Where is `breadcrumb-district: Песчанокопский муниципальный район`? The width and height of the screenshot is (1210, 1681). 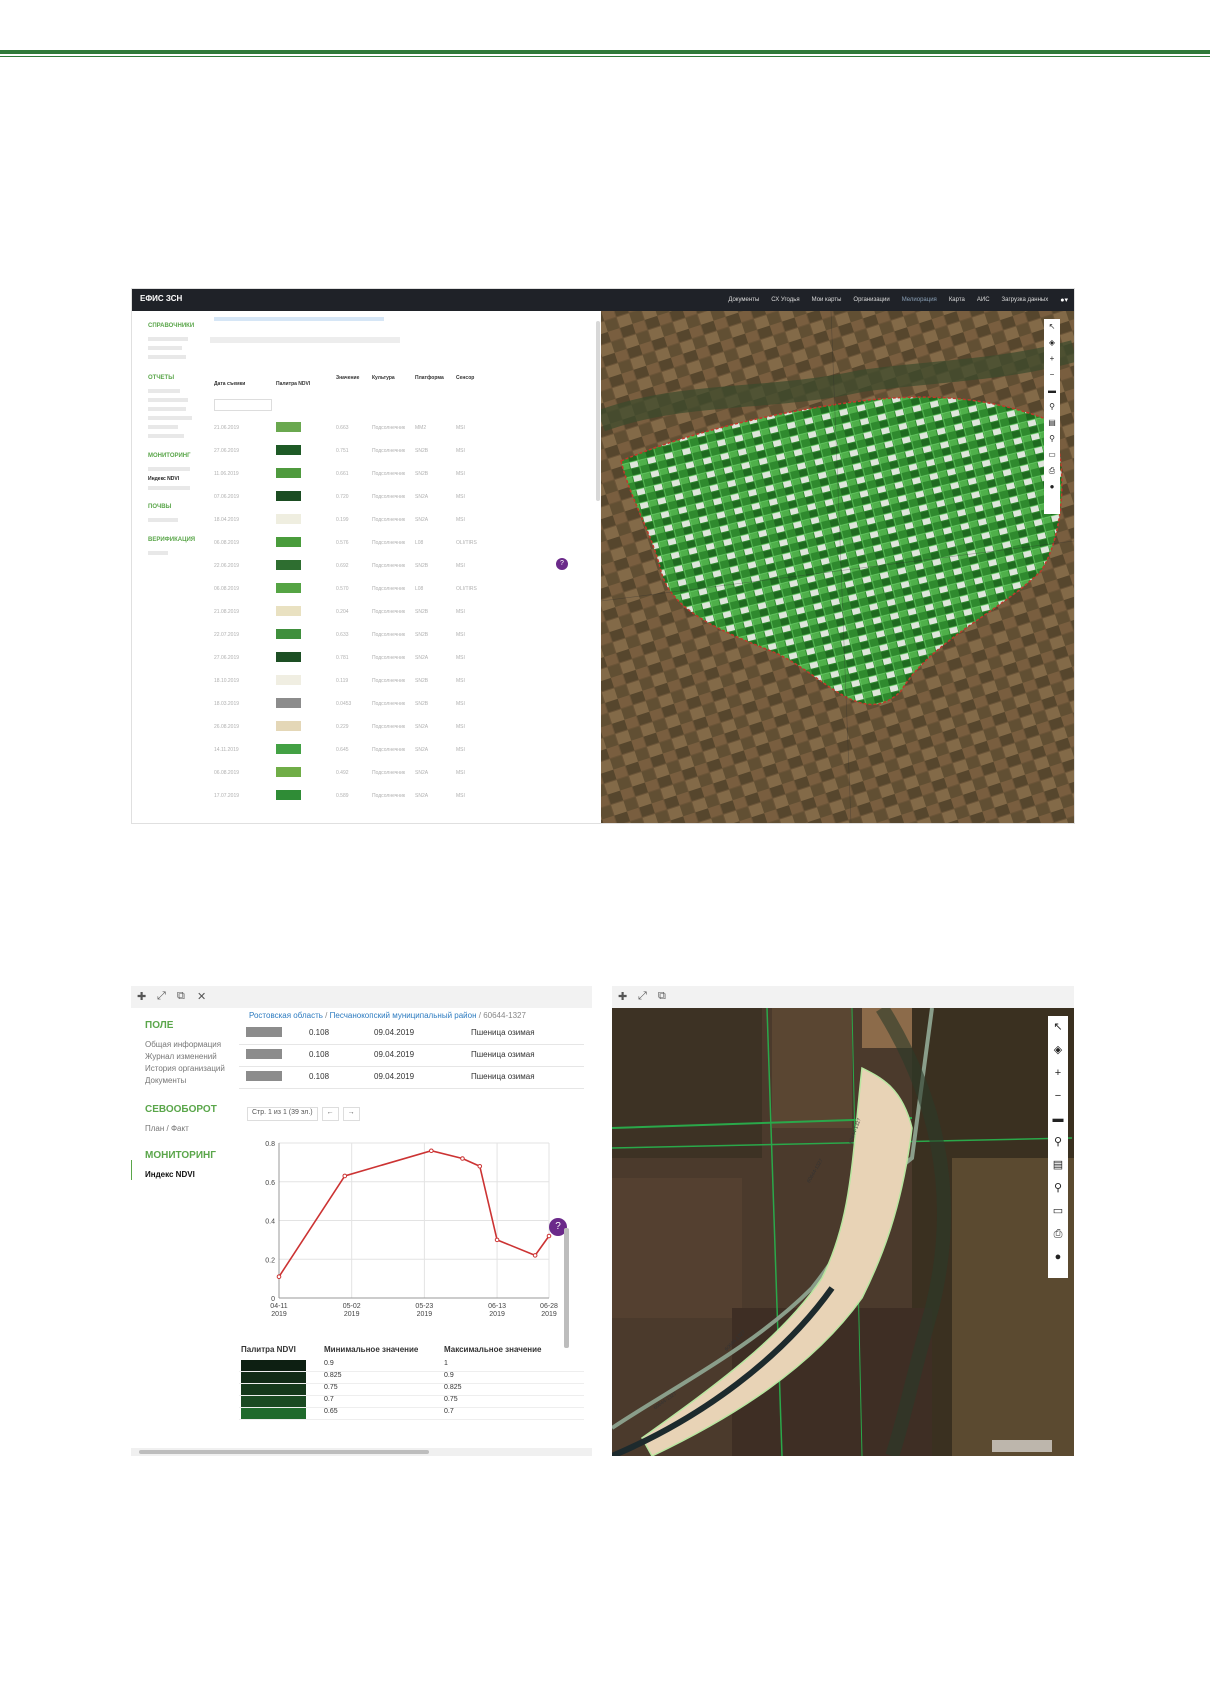
breadcrumb-district: Песчанокопский муниципальный район is located at coordinates (403, 1015).